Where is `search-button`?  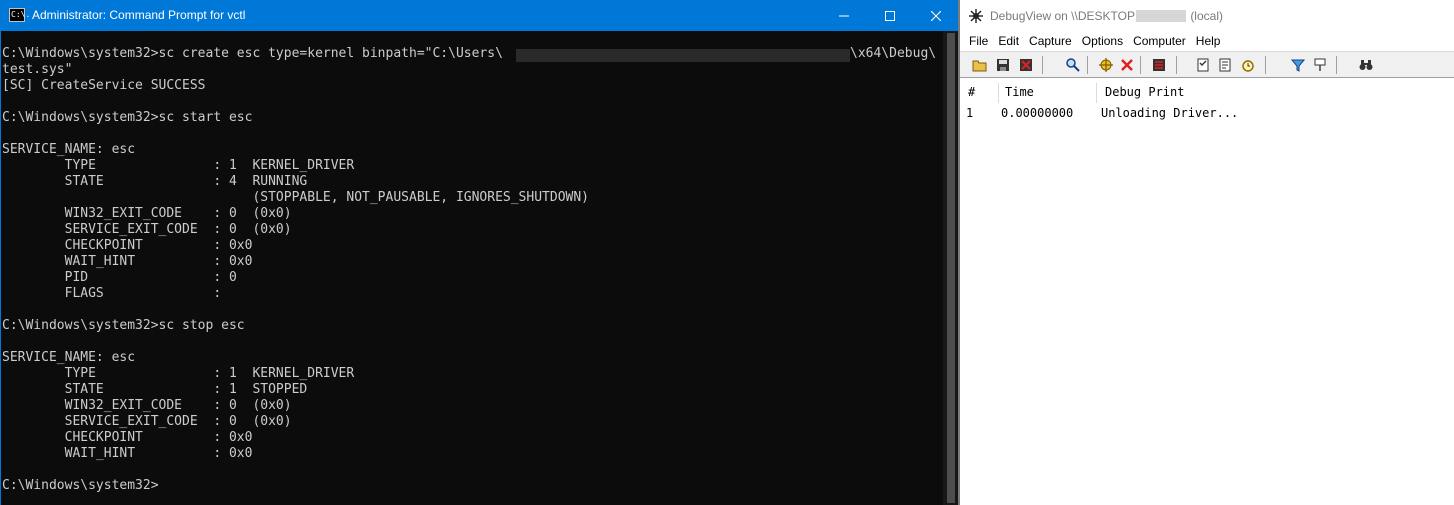
search-button is located at coordinates (1366, 65).